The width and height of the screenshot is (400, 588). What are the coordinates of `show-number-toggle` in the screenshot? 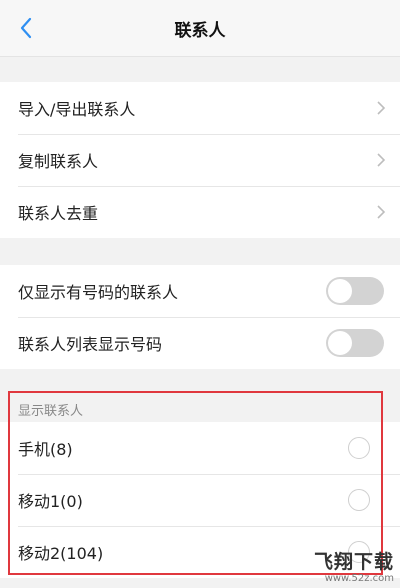 It's located at (355, 343).